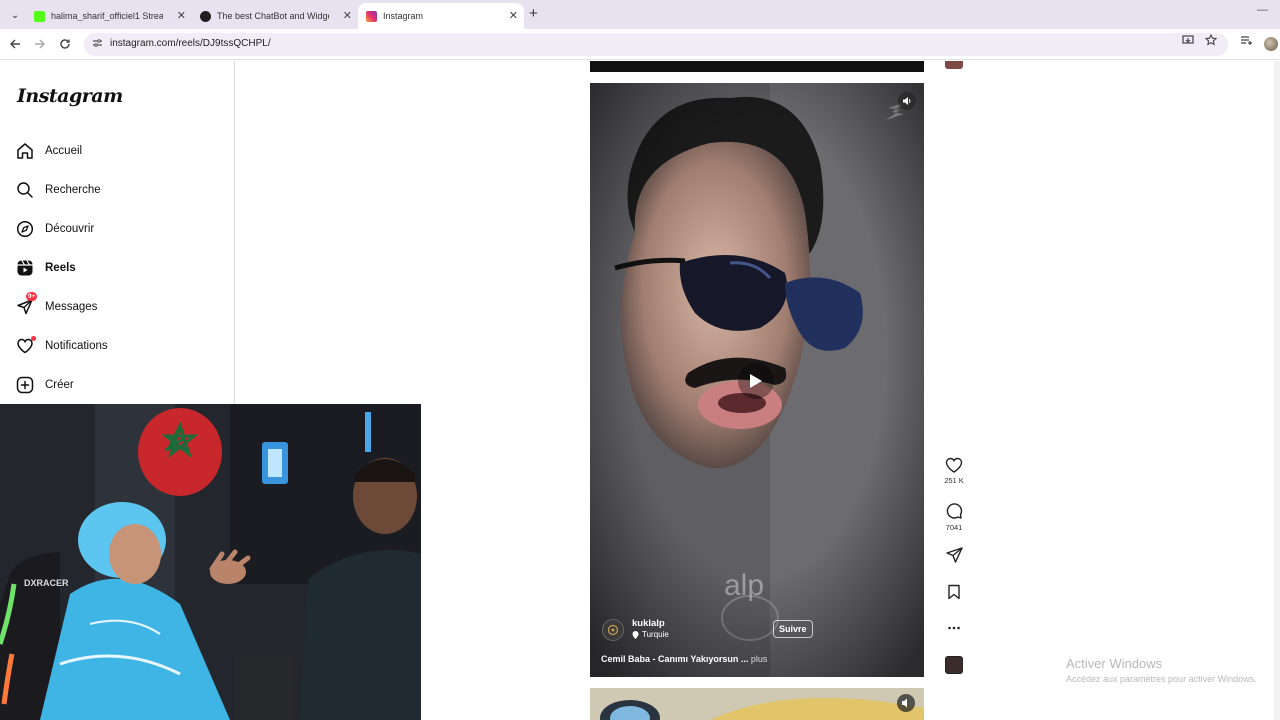 The height and width of the screenshot is (720, 1280). Describe the element at coordinates (64, 151) in the screenshot. I see `sidebar-item-label: Accueil` at that location.